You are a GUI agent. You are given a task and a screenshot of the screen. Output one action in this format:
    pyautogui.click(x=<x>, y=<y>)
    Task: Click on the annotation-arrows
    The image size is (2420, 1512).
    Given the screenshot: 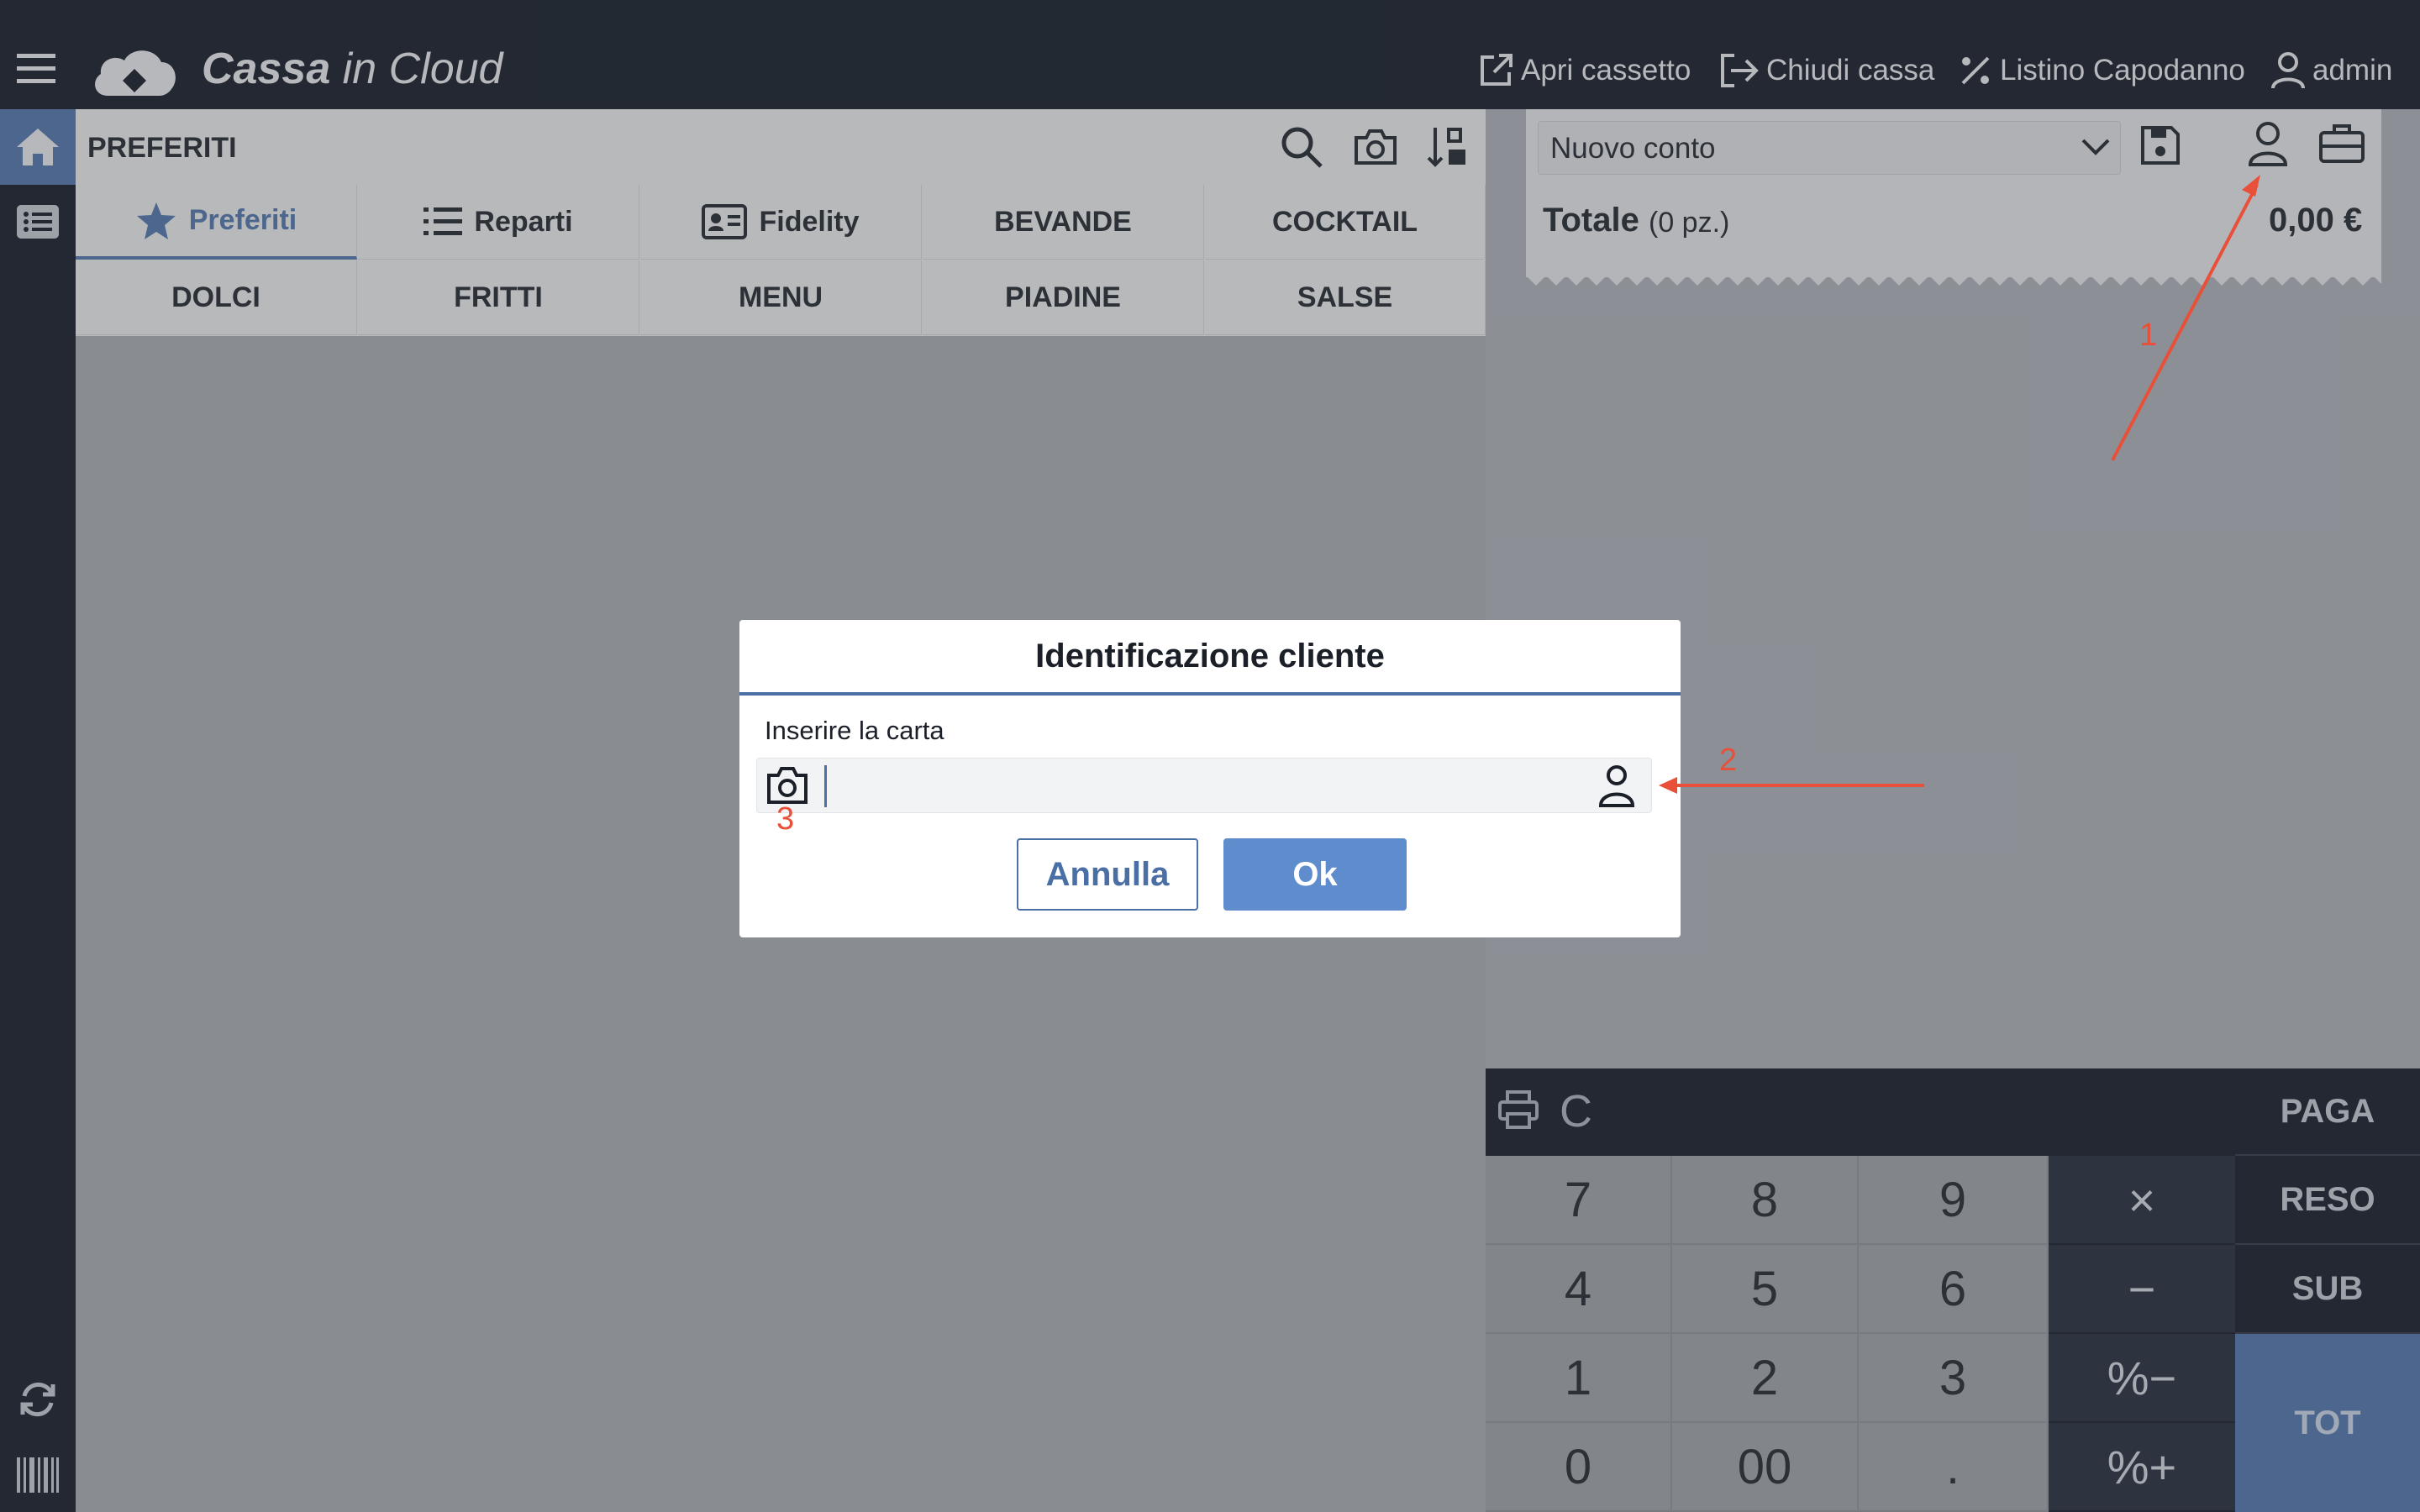 What is the action you would take?
    pyautogui.click(x=1960, y=484)
    